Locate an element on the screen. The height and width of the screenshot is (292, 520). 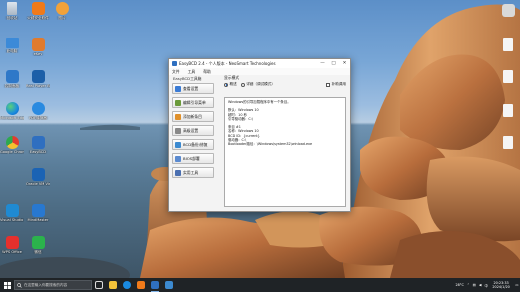
clock-date: 2024/1/20 is located at coordinates (501, 287).